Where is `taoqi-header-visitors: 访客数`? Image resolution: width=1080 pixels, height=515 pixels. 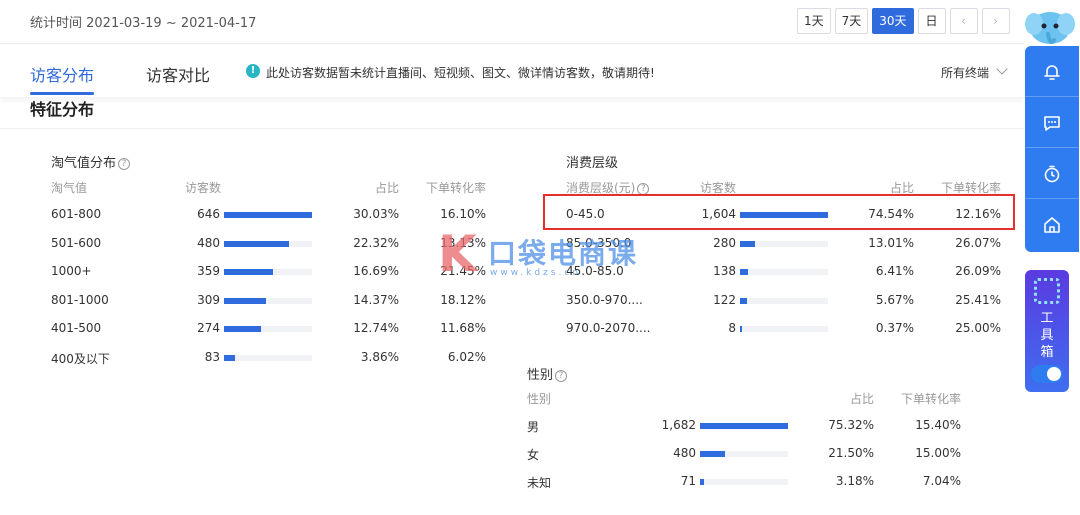
taoqi-header-visitors: 访客数 is located at coordinates (203, 188).